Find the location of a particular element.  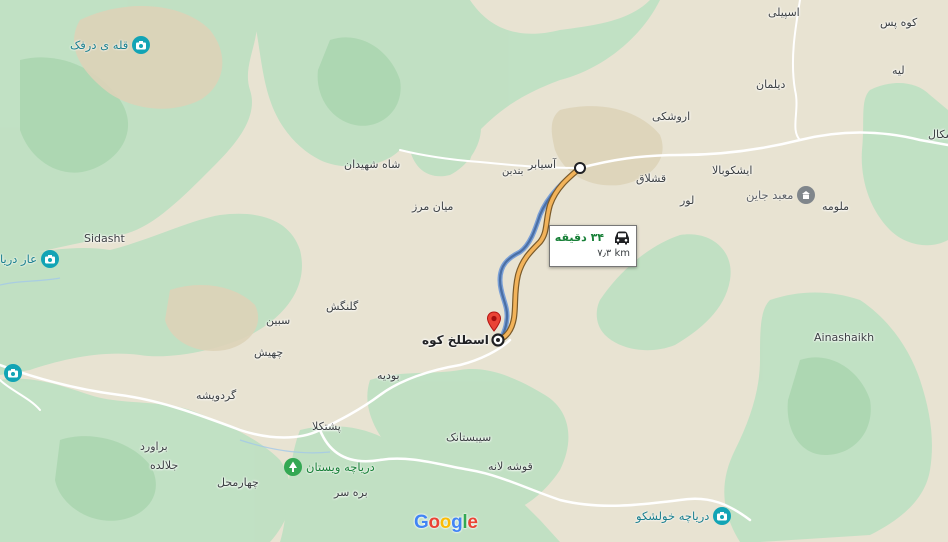

google-logo-letter: G is located at coordinates (421, 522).